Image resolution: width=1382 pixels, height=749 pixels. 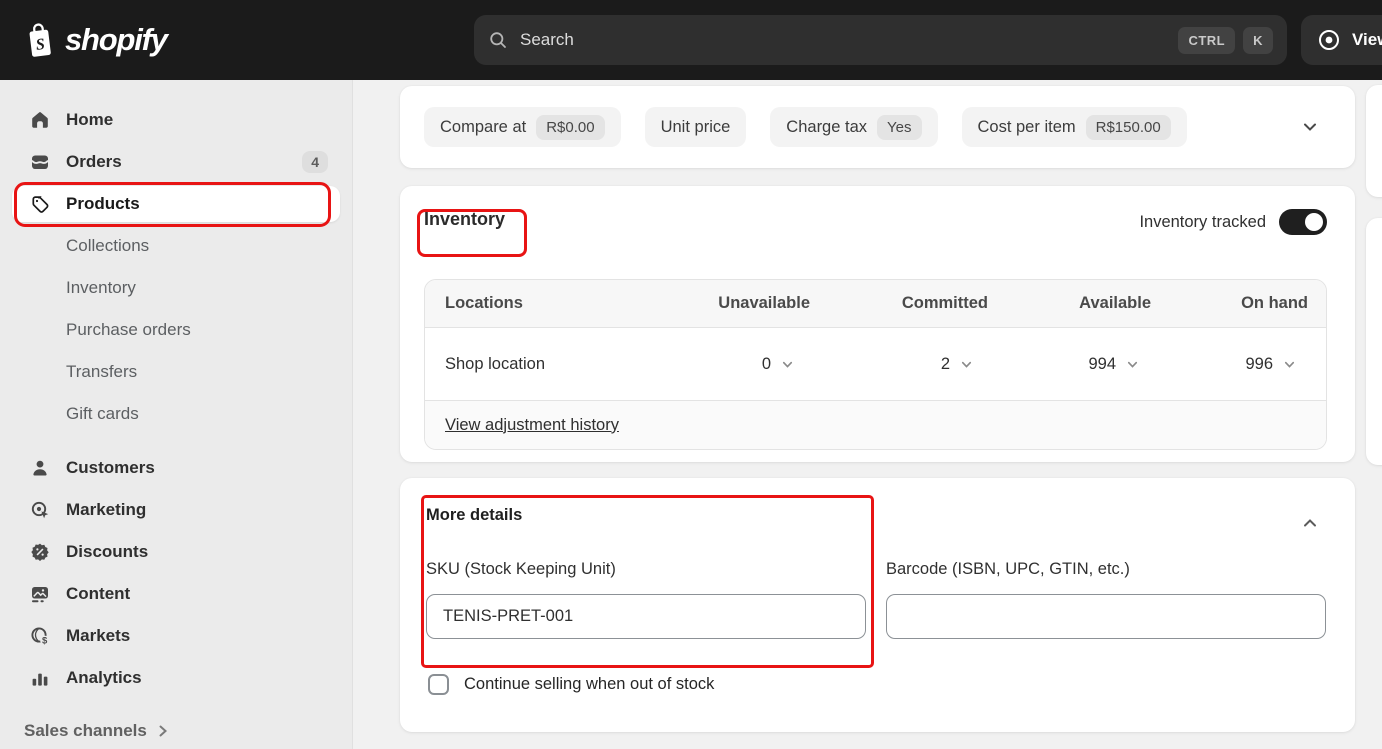 I want to click on sales-channels-label: Sales channels, so click(x=85, y=730).